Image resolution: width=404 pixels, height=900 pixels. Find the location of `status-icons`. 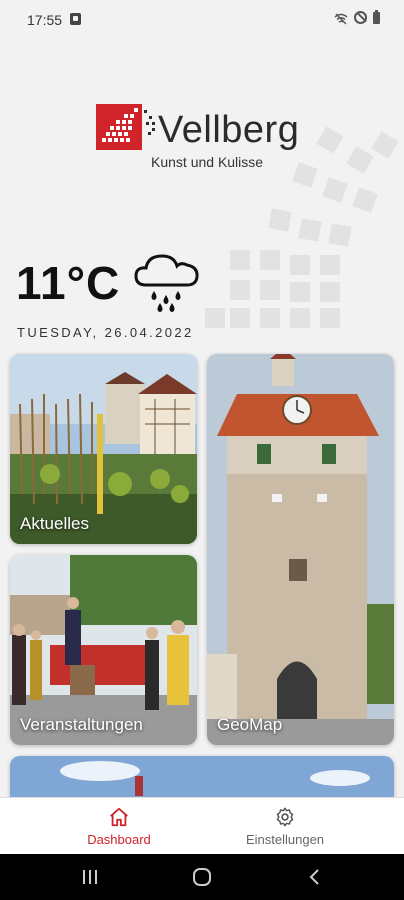

status-icons is located at coordinates (357, 16).